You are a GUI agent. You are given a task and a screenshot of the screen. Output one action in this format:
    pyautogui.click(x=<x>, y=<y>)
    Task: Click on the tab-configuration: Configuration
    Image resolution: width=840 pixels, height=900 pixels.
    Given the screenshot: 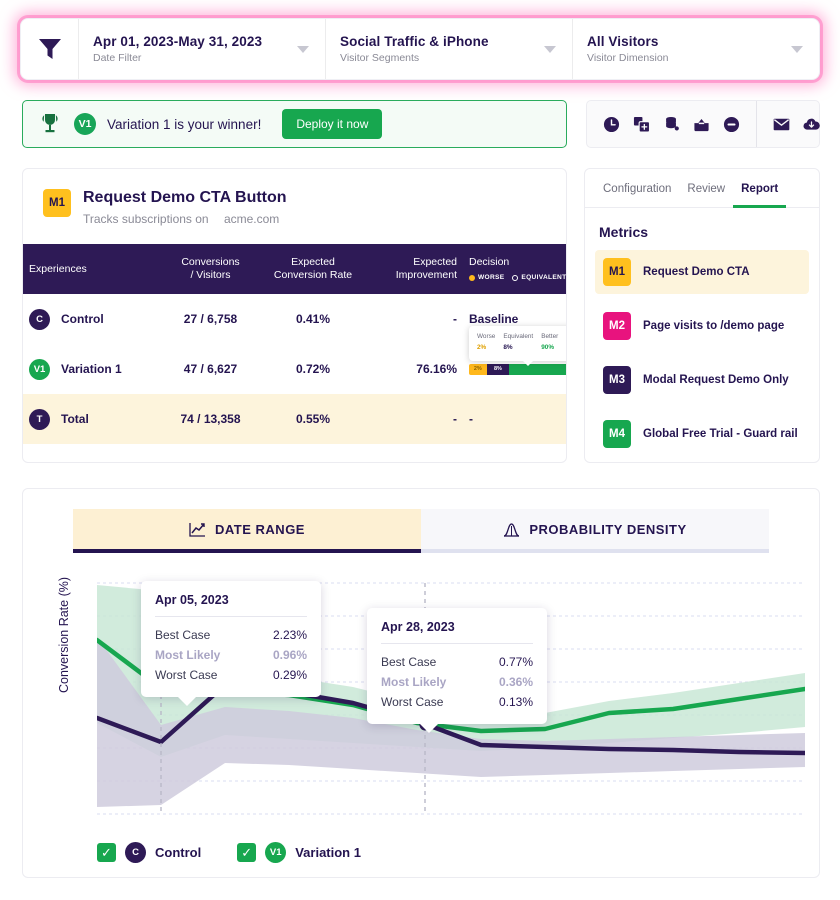 What is the action you would take?
    pyautogui.click(x=637, y=188)
    